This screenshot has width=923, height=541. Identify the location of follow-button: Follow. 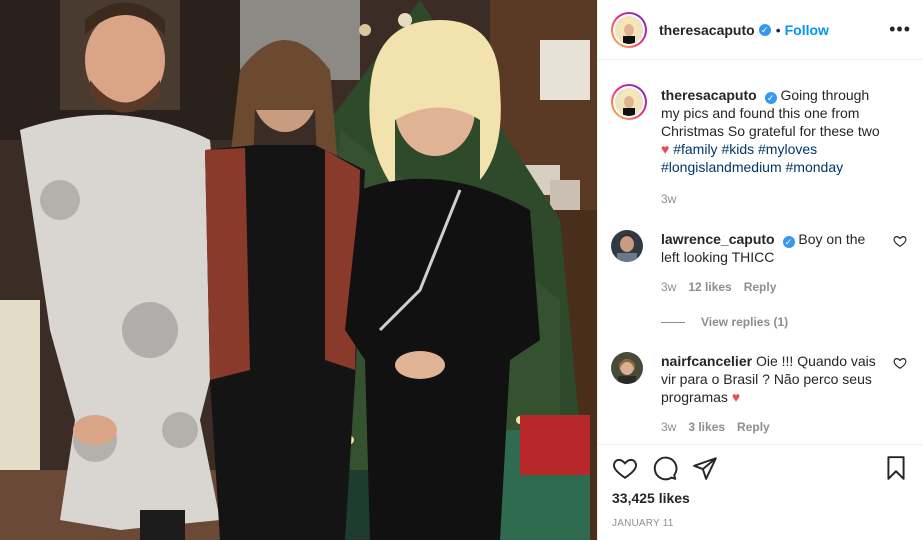
(807, 30).